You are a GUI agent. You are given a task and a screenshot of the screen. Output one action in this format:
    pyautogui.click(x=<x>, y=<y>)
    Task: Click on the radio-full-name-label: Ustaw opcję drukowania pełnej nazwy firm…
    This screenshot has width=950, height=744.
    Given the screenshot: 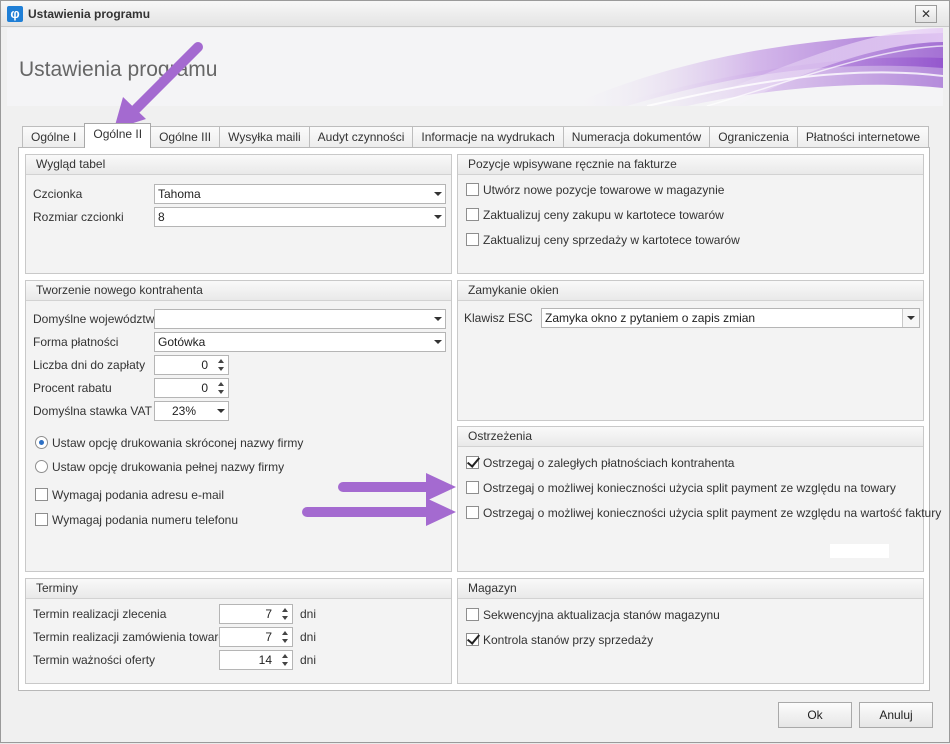 What is the action you would take?
    pyautogui.click(x=168, y=467)
    